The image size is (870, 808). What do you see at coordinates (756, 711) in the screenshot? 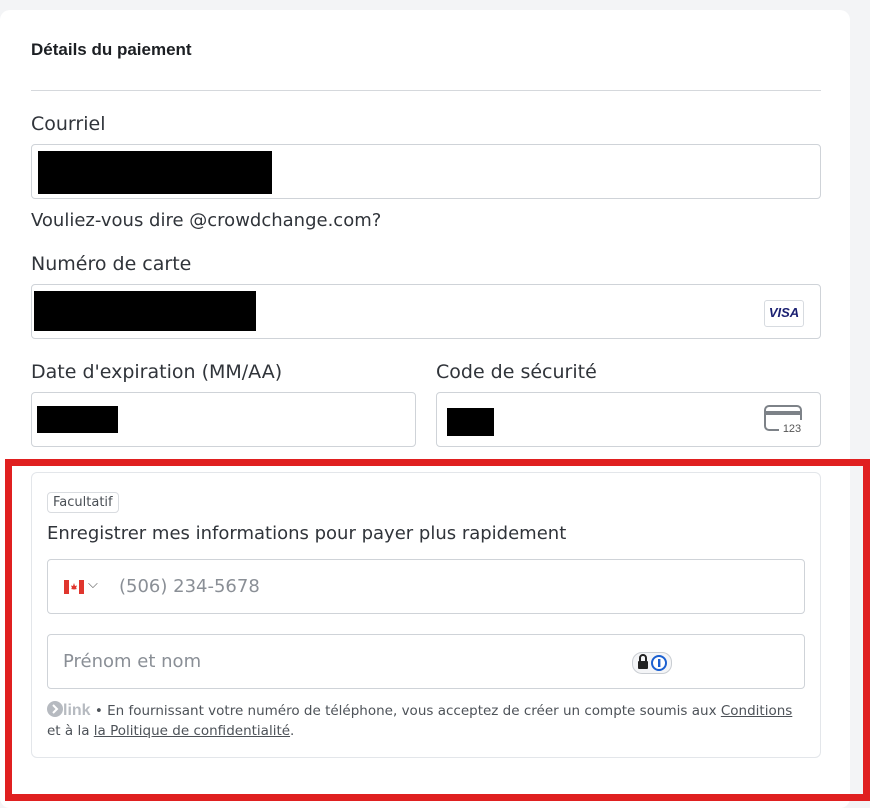
I see `conditions-link: Conditions` at bounding box center [756, 711].